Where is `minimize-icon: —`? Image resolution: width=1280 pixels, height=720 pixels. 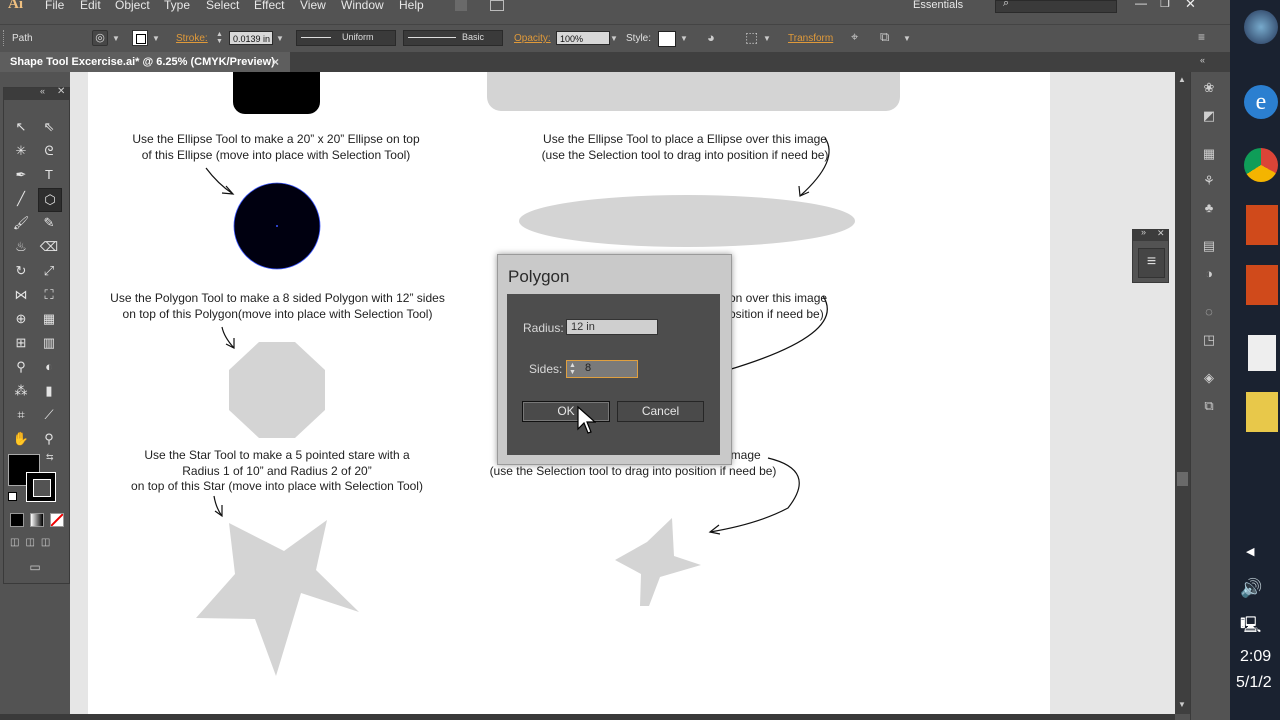
minimize-icon: — is located at coordinates (1141, 5).